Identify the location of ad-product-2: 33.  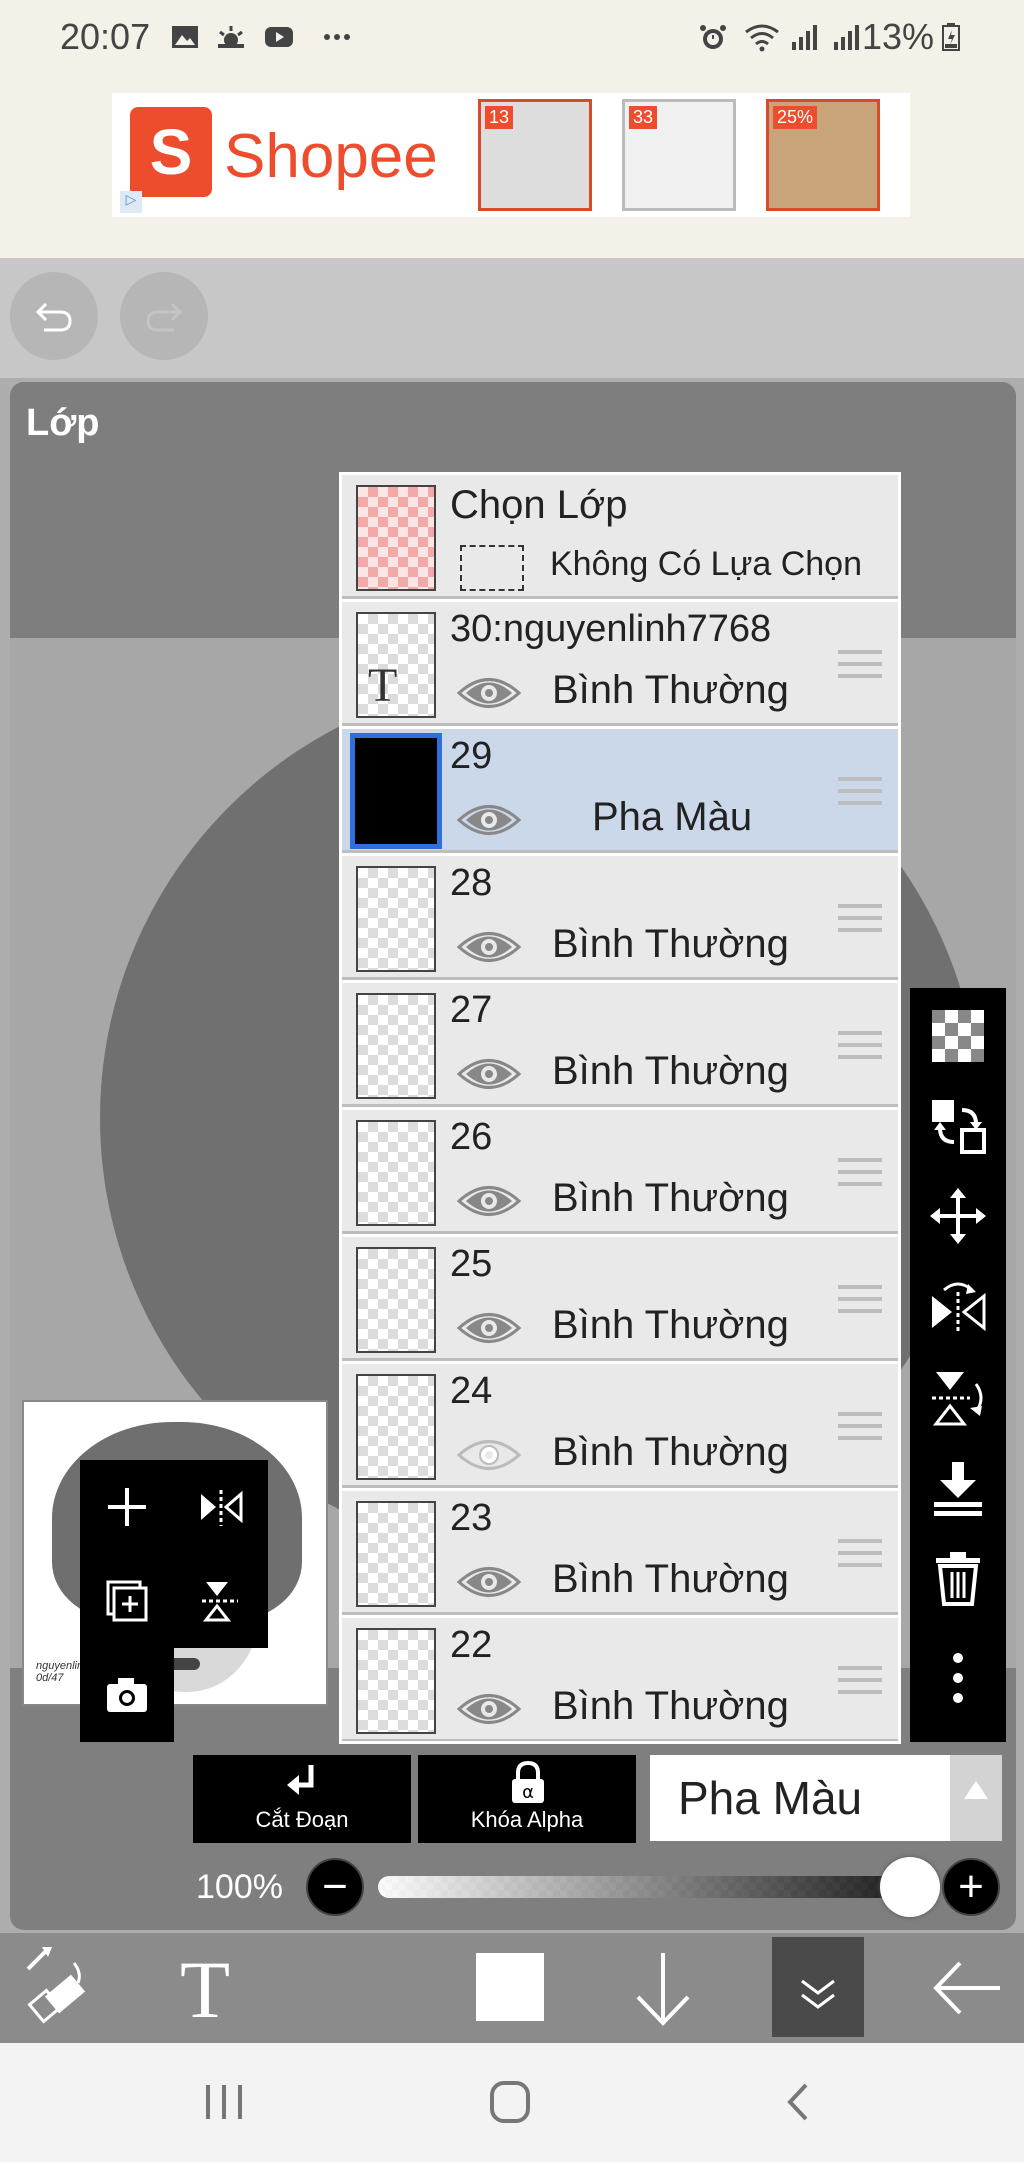
(679, 155).